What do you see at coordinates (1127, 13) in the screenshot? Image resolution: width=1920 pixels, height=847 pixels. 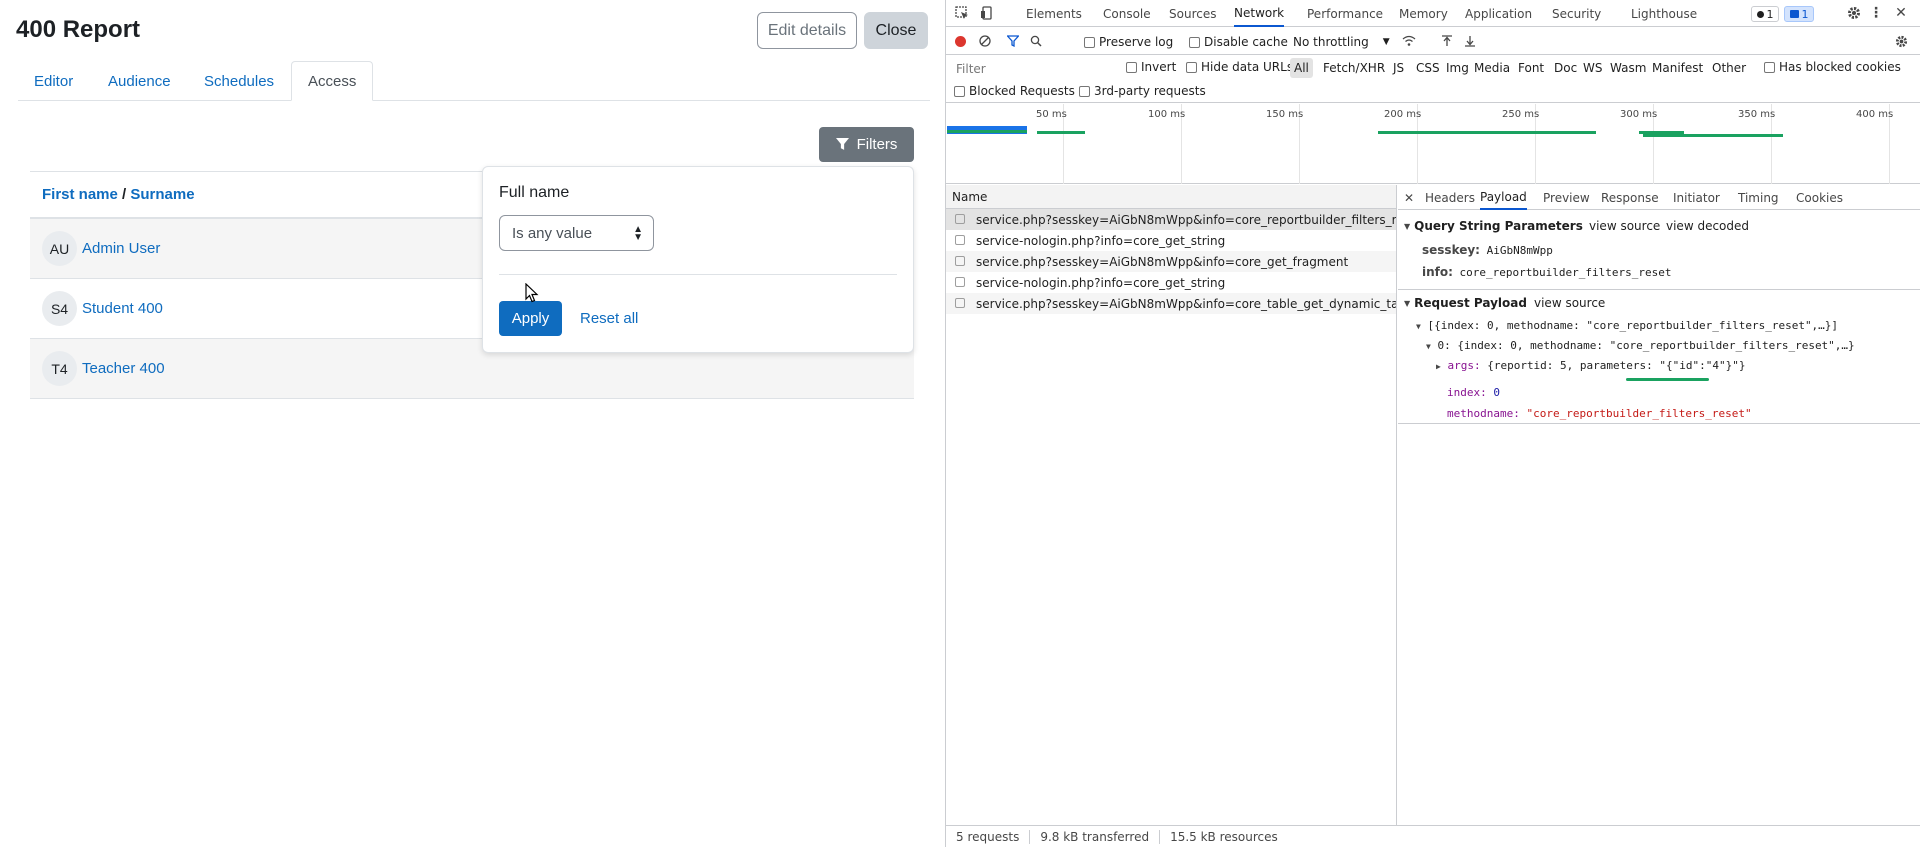 I see `devtools-tab-console: Console` at bounding box center [1127, 13].